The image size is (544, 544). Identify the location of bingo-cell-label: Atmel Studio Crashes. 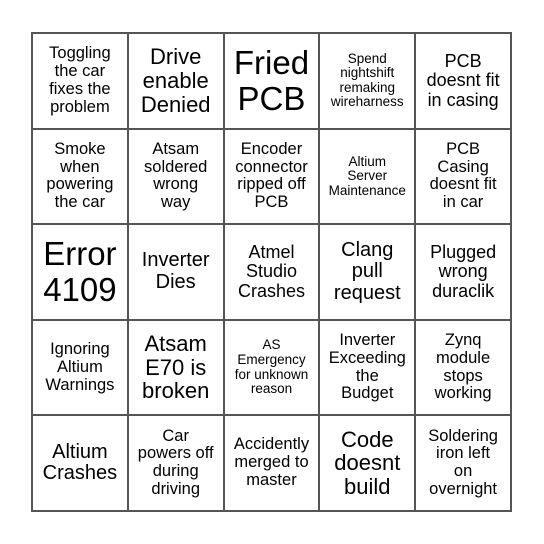
(271, 271).